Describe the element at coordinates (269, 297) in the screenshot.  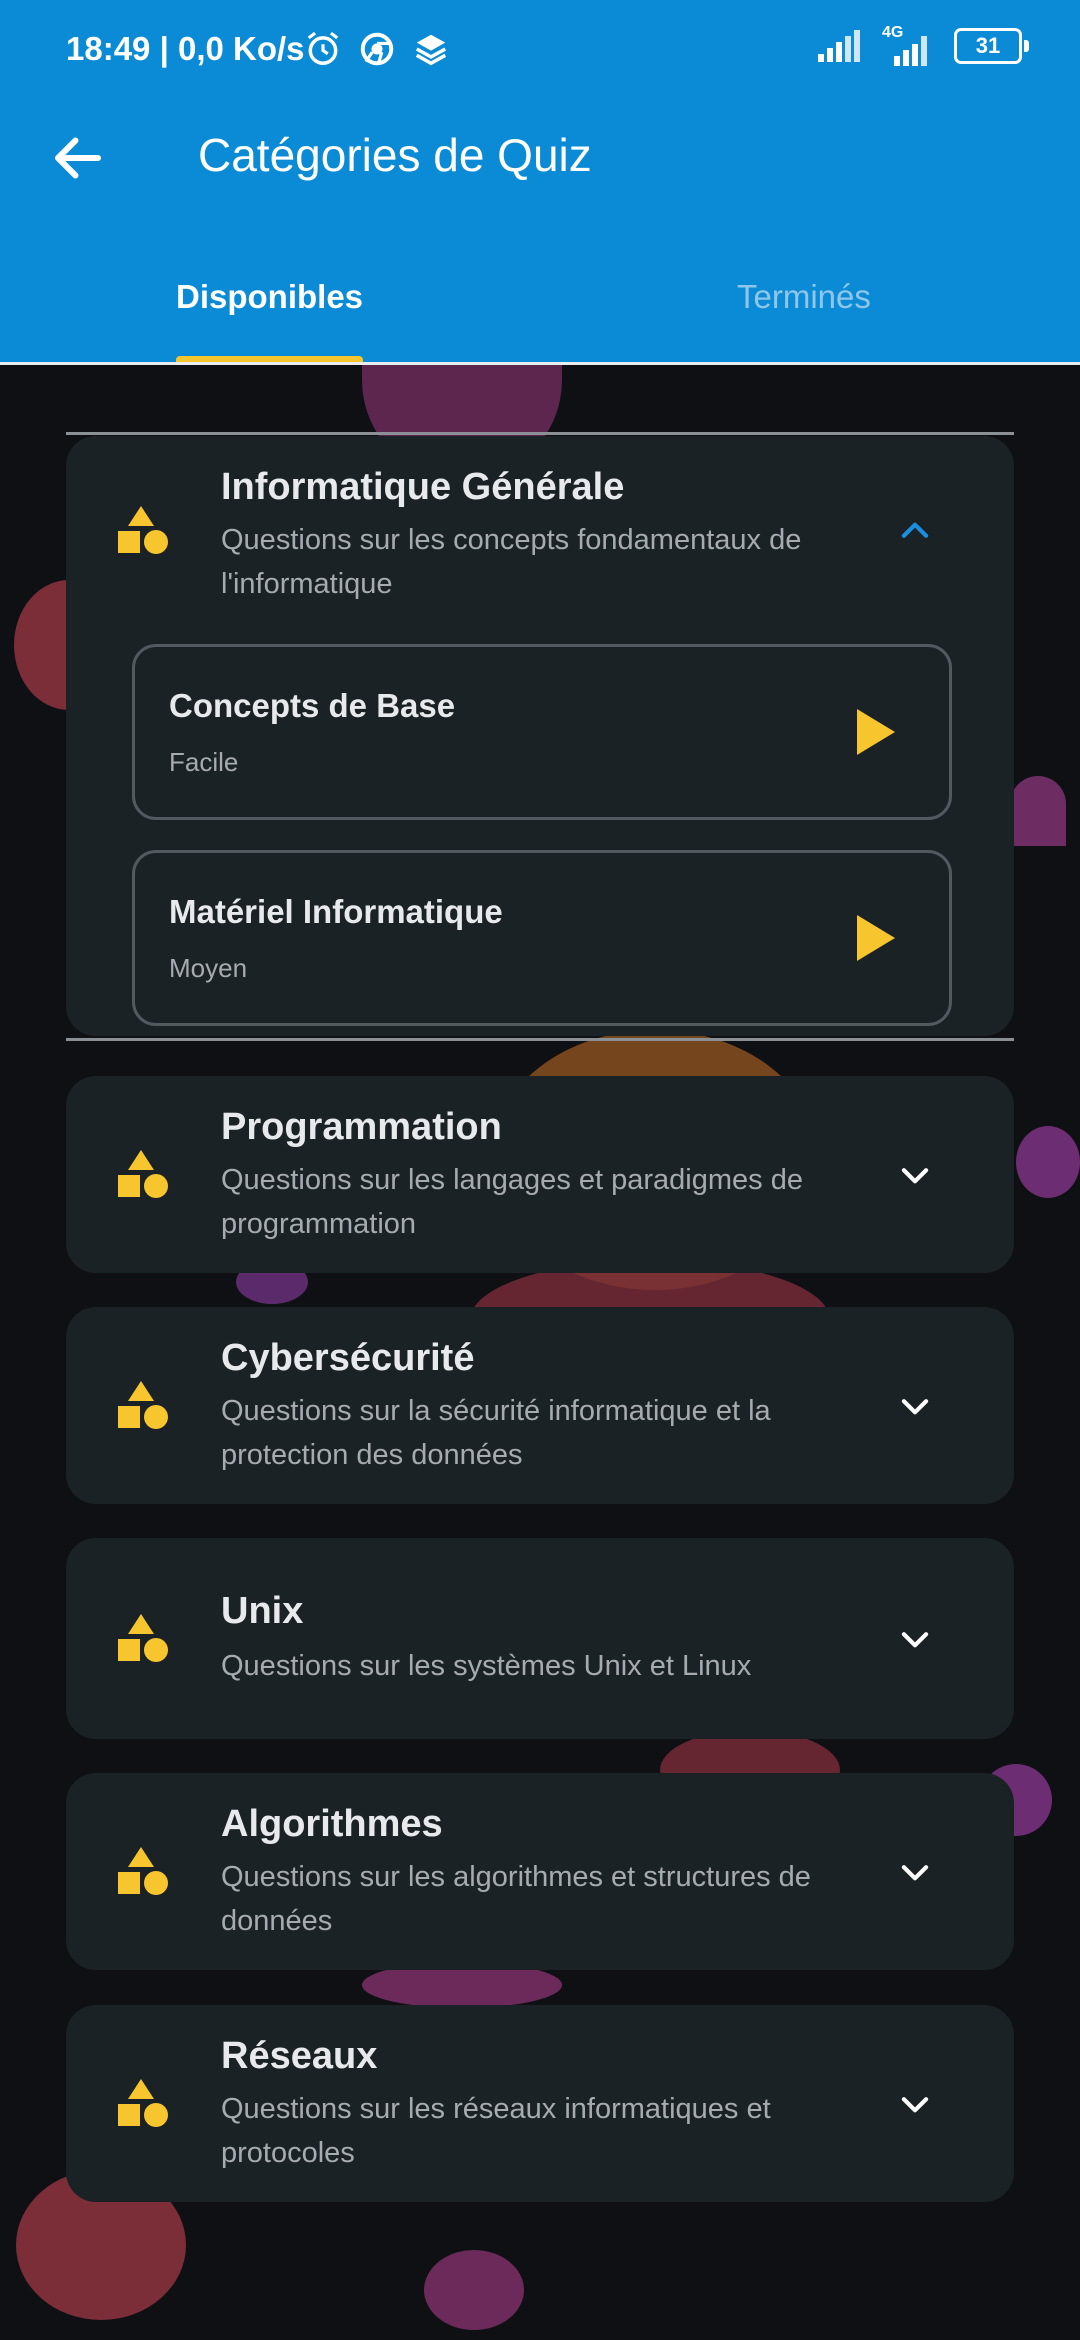
I see `tab-available: Disponibles` at that location.